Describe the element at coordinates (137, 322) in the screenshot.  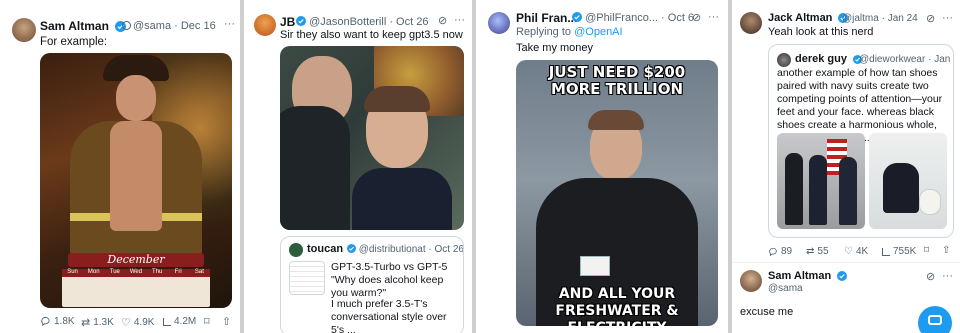
I see `like-button: ♡ 4.9K` at that location.